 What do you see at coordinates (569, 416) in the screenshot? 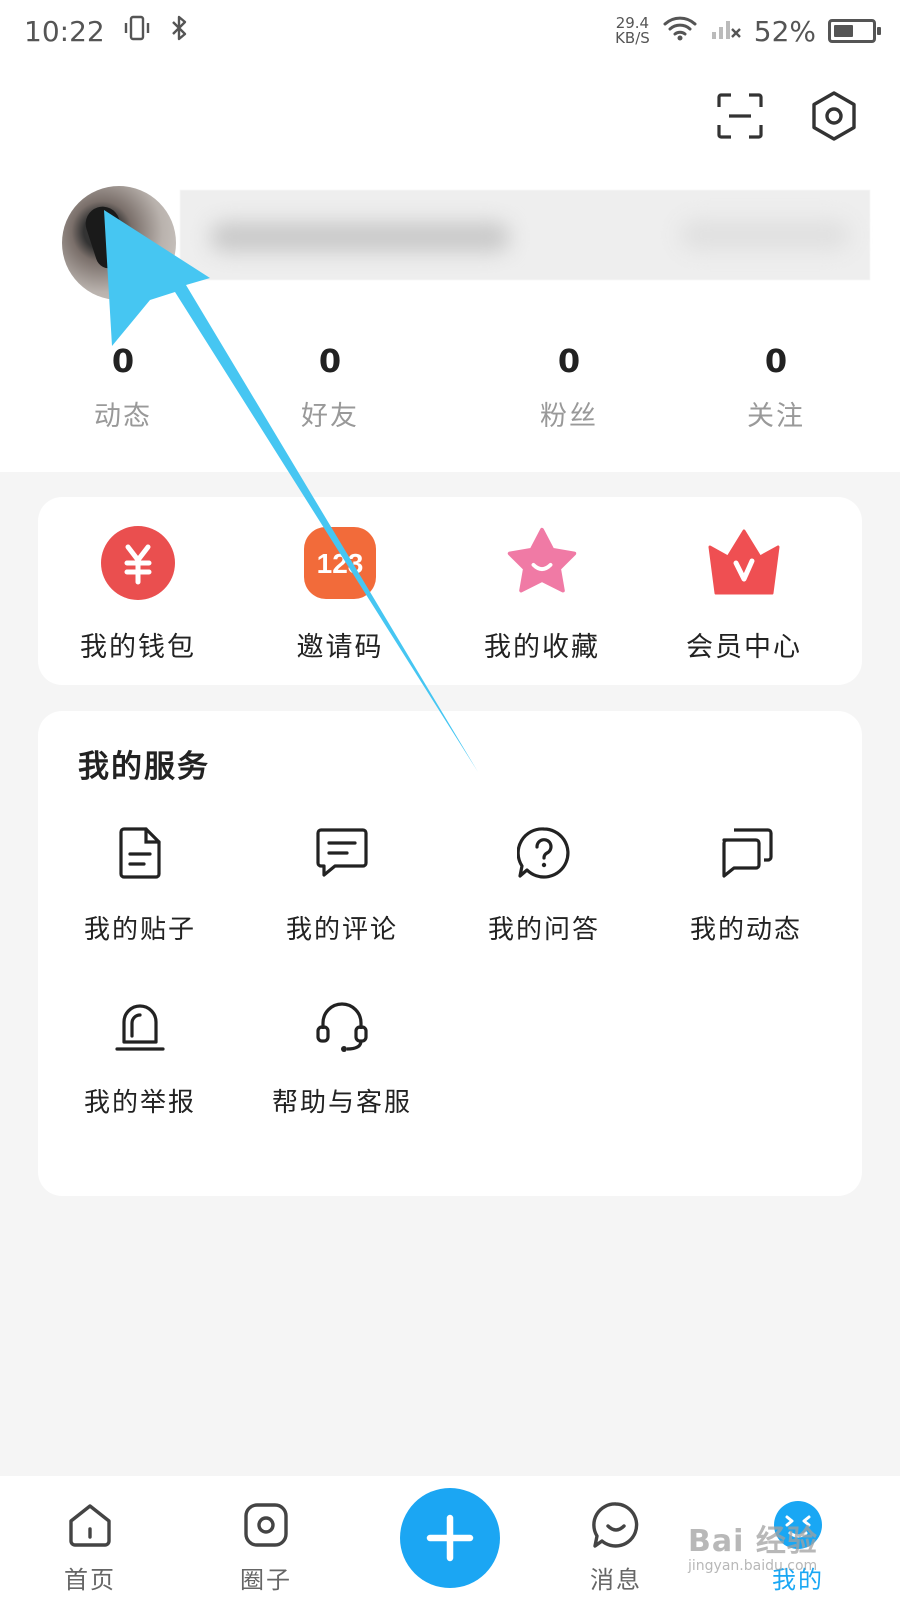
I see `stat-label: 粉丝` at bounding box center [569, 416].